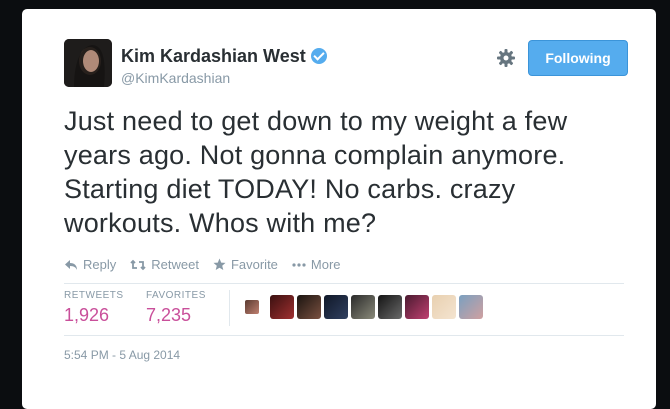 This screenshot has height=409, width=670. Describe the element at coordinates (318, 56) in the screenshot. I see `verified-badge-icon` at that location.